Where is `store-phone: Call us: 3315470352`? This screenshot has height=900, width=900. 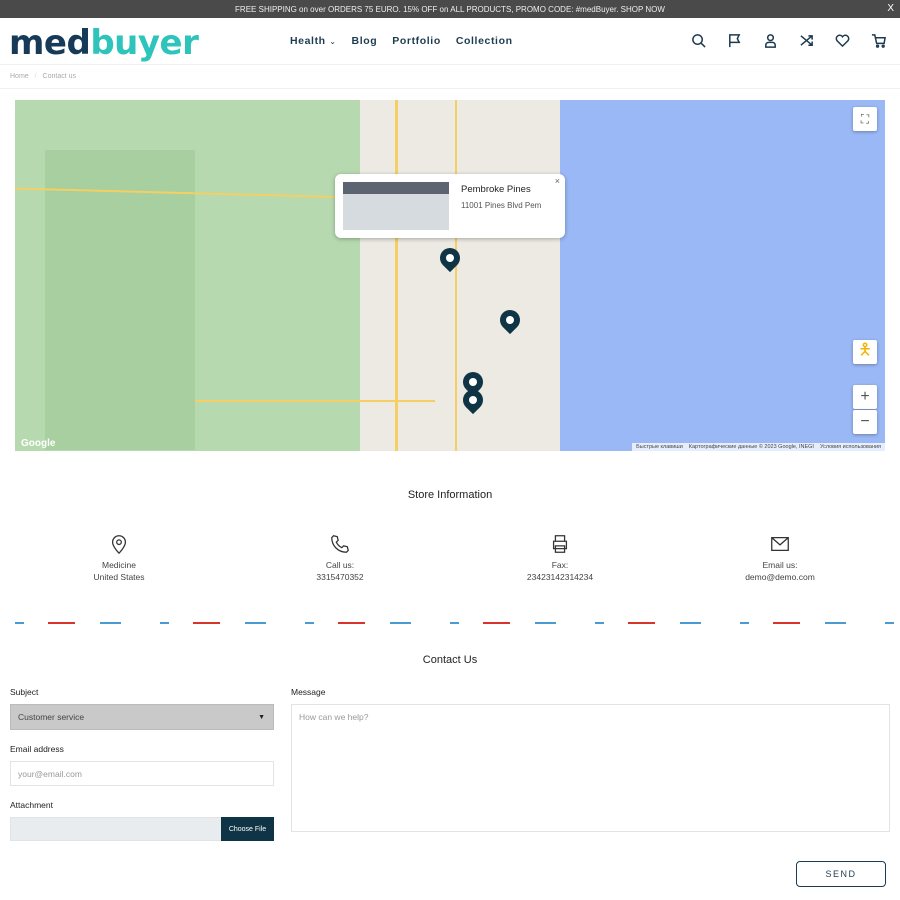
store-phone: Call us: 3315470352 is located at coordinates (340, 558).